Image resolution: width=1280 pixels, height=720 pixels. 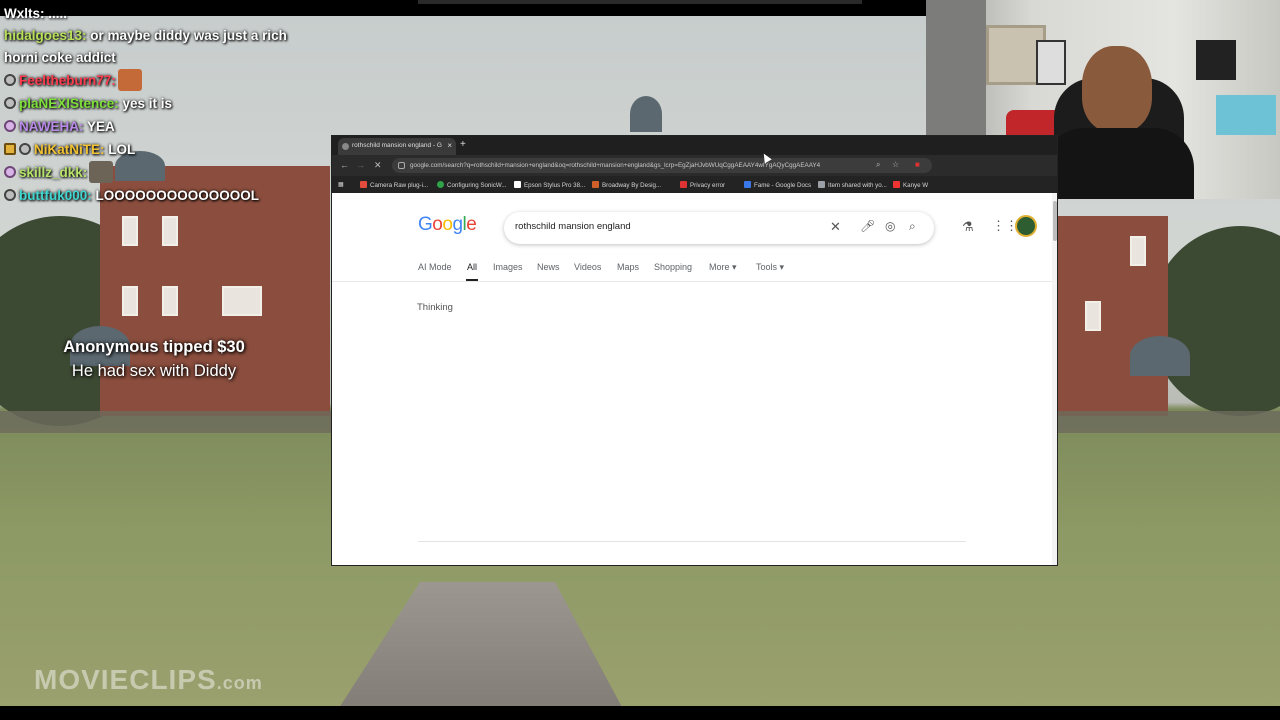 I want to click on back-arrow-icon: ←, so click(x=344, y=165).